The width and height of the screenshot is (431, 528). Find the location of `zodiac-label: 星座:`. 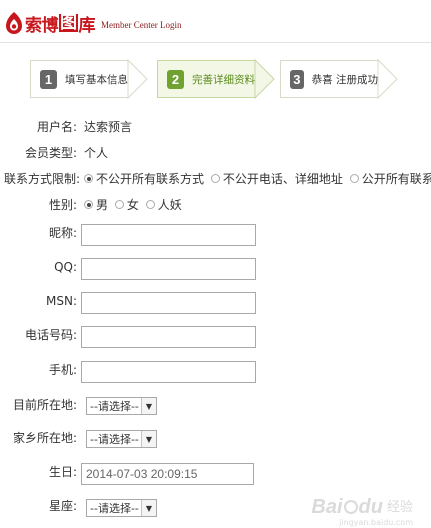

zodiac-label: 星座: is located at coordinates (62, 506).